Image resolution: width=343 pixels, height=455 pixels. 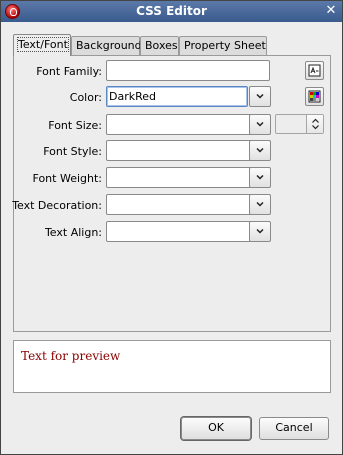 I want to click on tab-text-font: Text/Font, so click(x=42, y=45).